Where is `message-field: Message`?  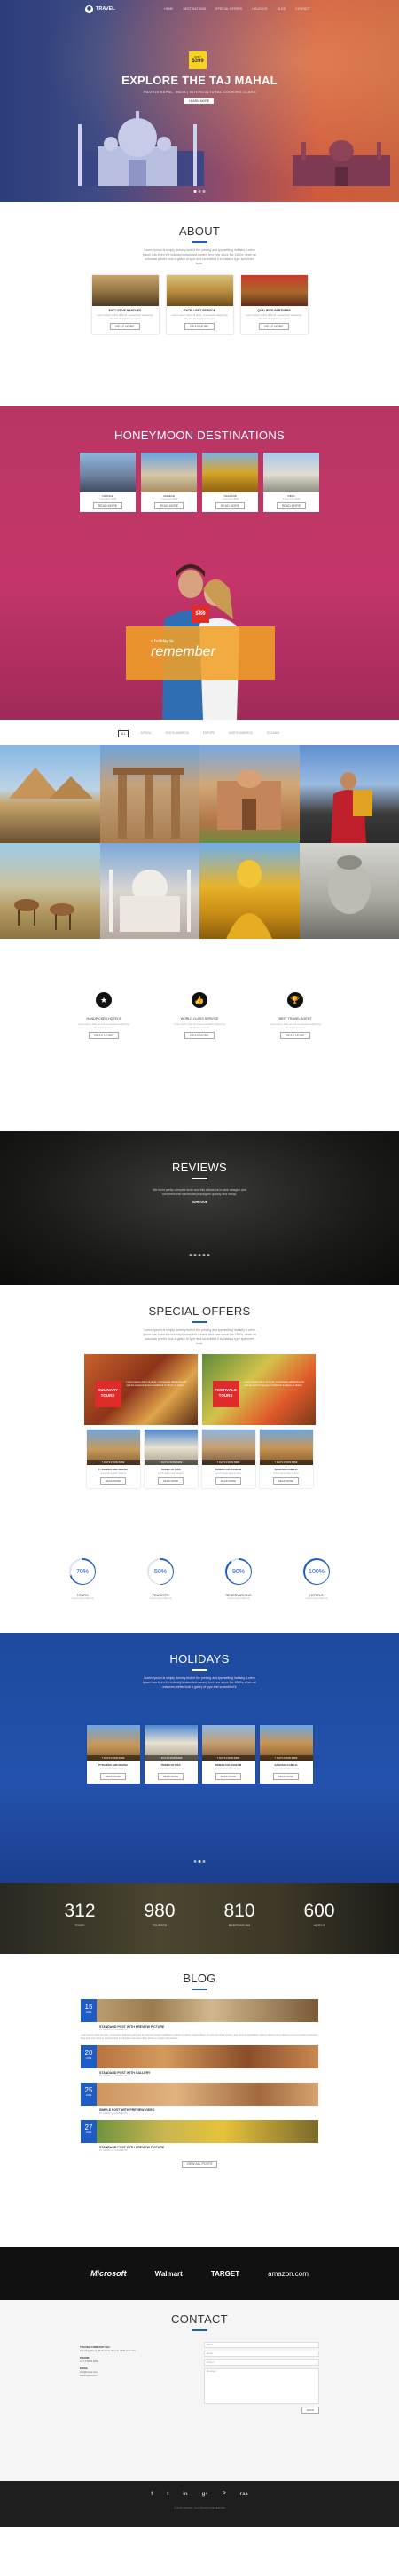 message-field: Message is located at coordinates (261, 2386).